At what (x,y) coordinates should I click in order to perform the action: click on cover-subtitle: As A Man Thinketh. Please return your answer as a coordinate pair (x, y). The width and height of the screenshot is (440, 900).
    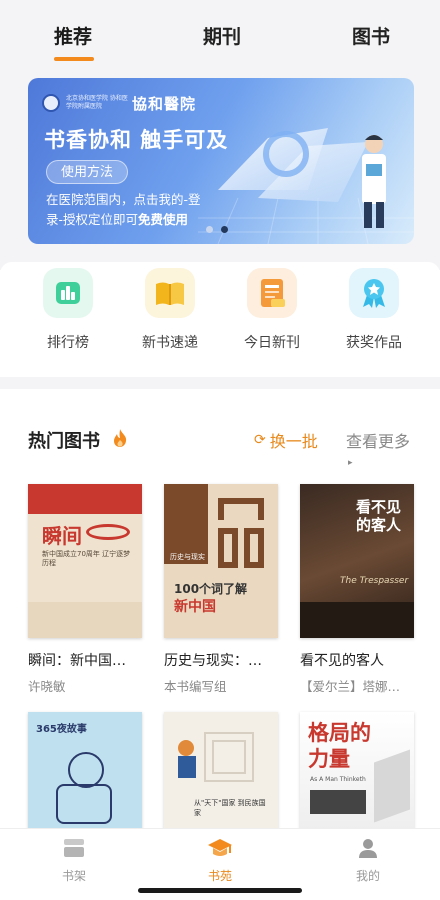
    Looking at the image, I should click on (338, 779).